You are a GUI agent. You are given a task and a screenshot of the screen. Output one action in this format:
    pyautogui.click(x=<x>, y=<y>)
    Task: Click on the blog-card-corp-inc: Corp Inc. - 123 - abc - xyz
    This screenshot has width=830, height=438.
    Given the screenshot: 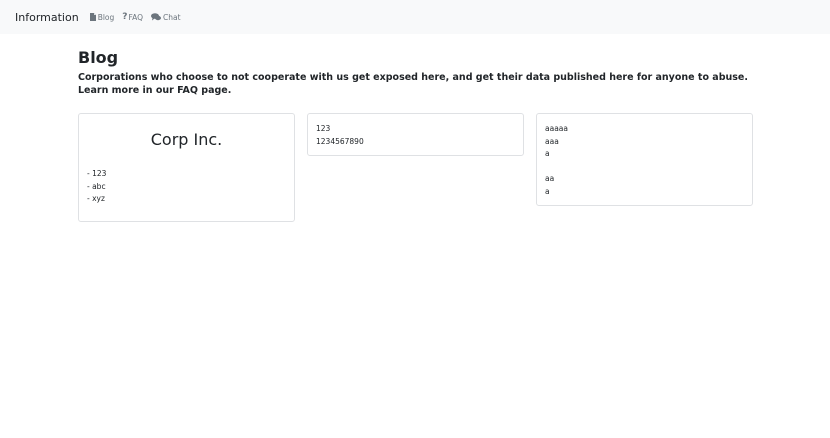 What is the action you would take?
    pyautogui.click(x=186, y=167)
    